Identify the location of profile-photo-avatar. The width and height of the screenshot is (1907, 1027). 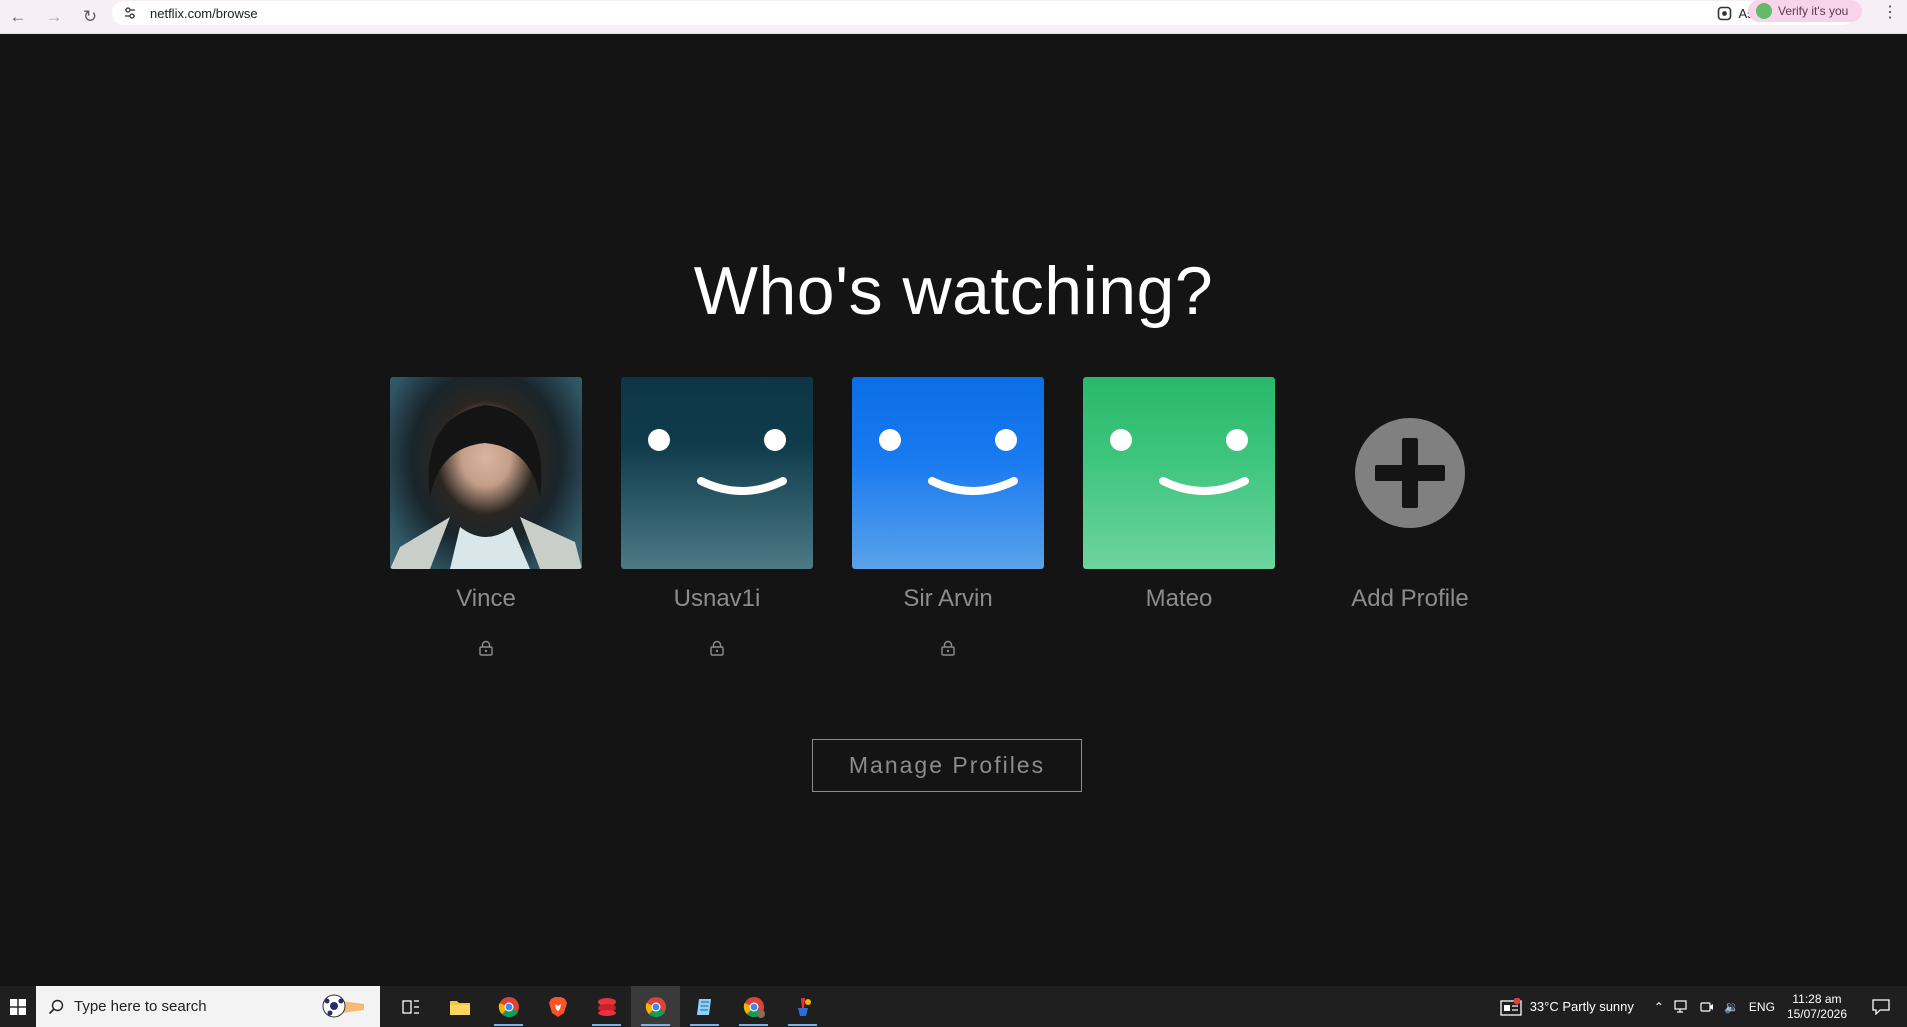
(486, 473).